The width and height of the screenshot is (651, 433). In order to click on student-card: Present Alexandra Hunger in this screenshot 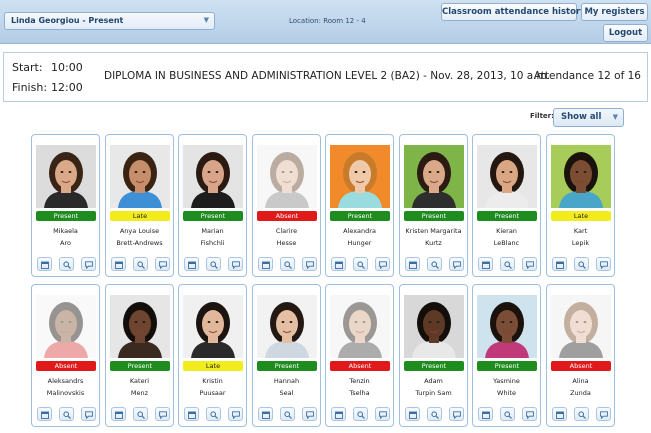, I will do `click(359, 205)`.